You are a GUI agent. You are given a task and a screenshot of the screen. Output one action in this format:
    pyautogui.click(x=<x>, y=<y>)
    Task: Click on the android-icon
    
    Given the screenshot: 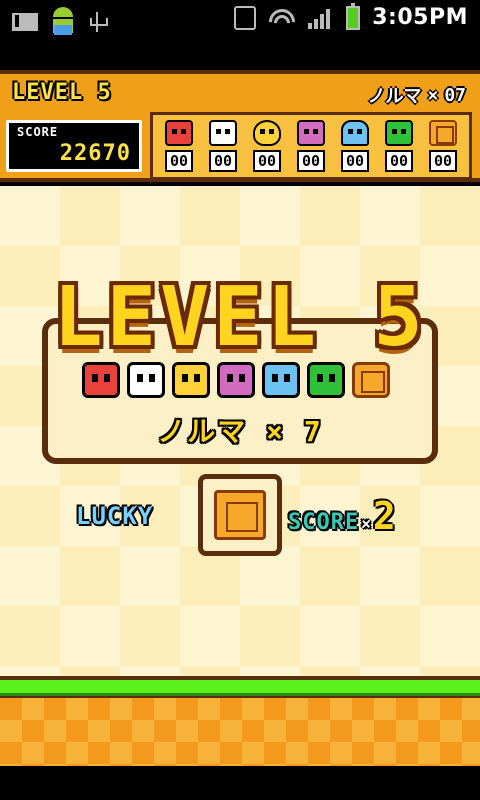 What is the action you would take?
    pyautogui.click(x=63, y=22)
    